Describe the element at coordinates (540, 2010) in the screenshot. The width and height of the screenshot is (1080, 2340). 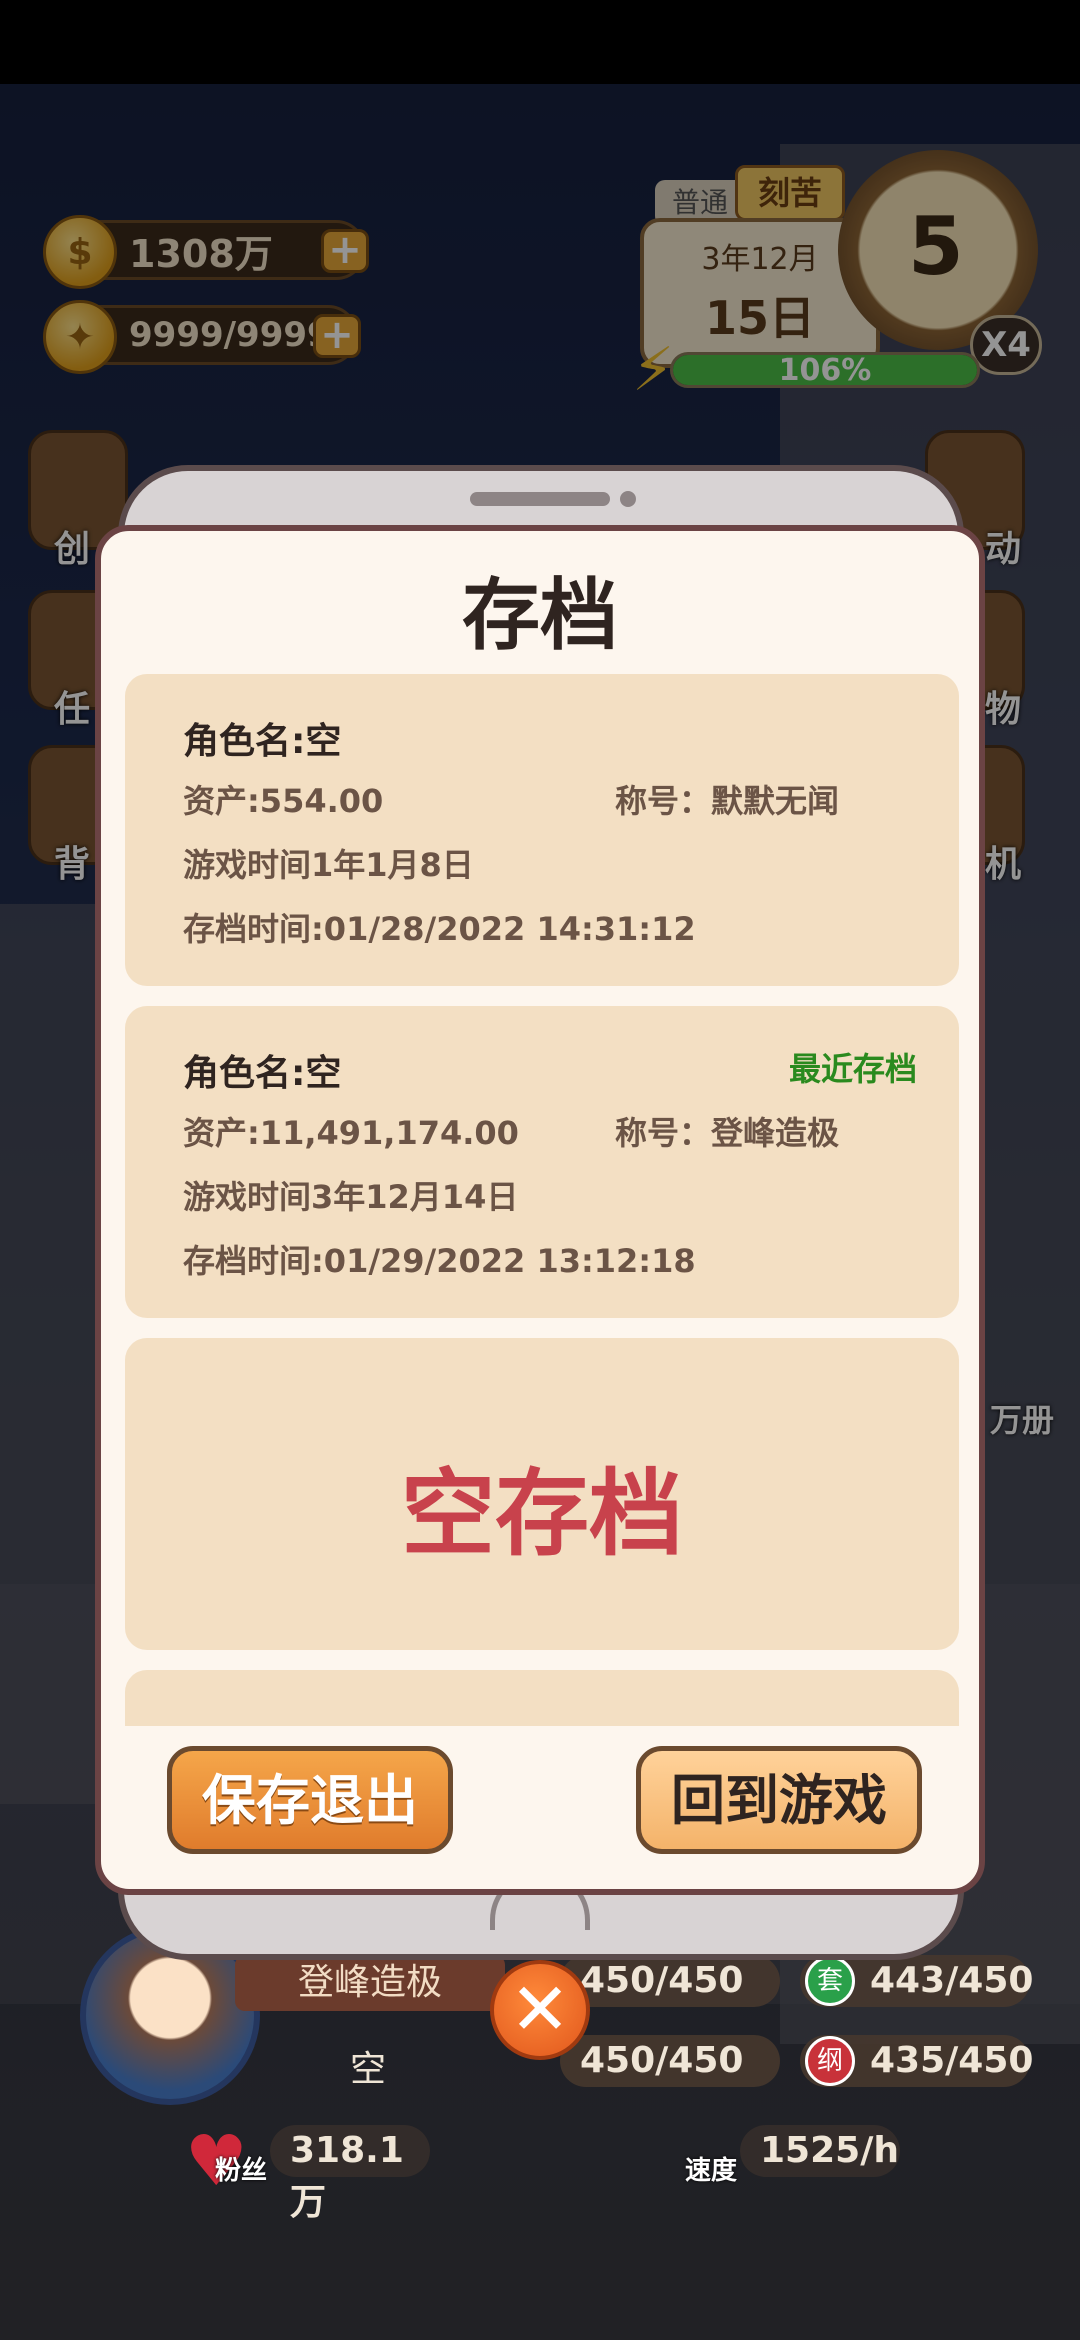
I see `close-icon: ✕` at that location.